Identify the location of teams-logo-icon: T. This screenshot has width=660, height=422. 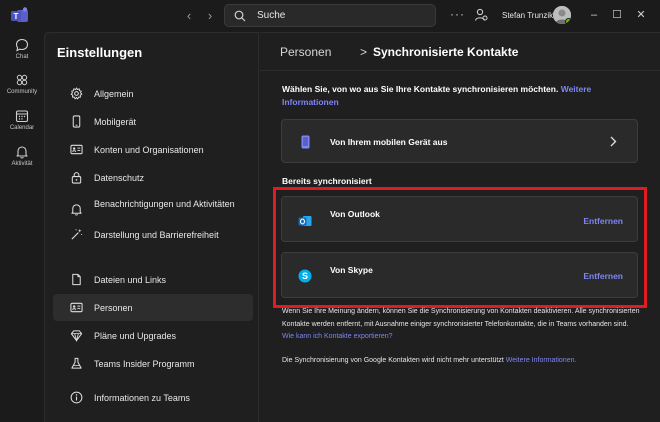
(19, 14).